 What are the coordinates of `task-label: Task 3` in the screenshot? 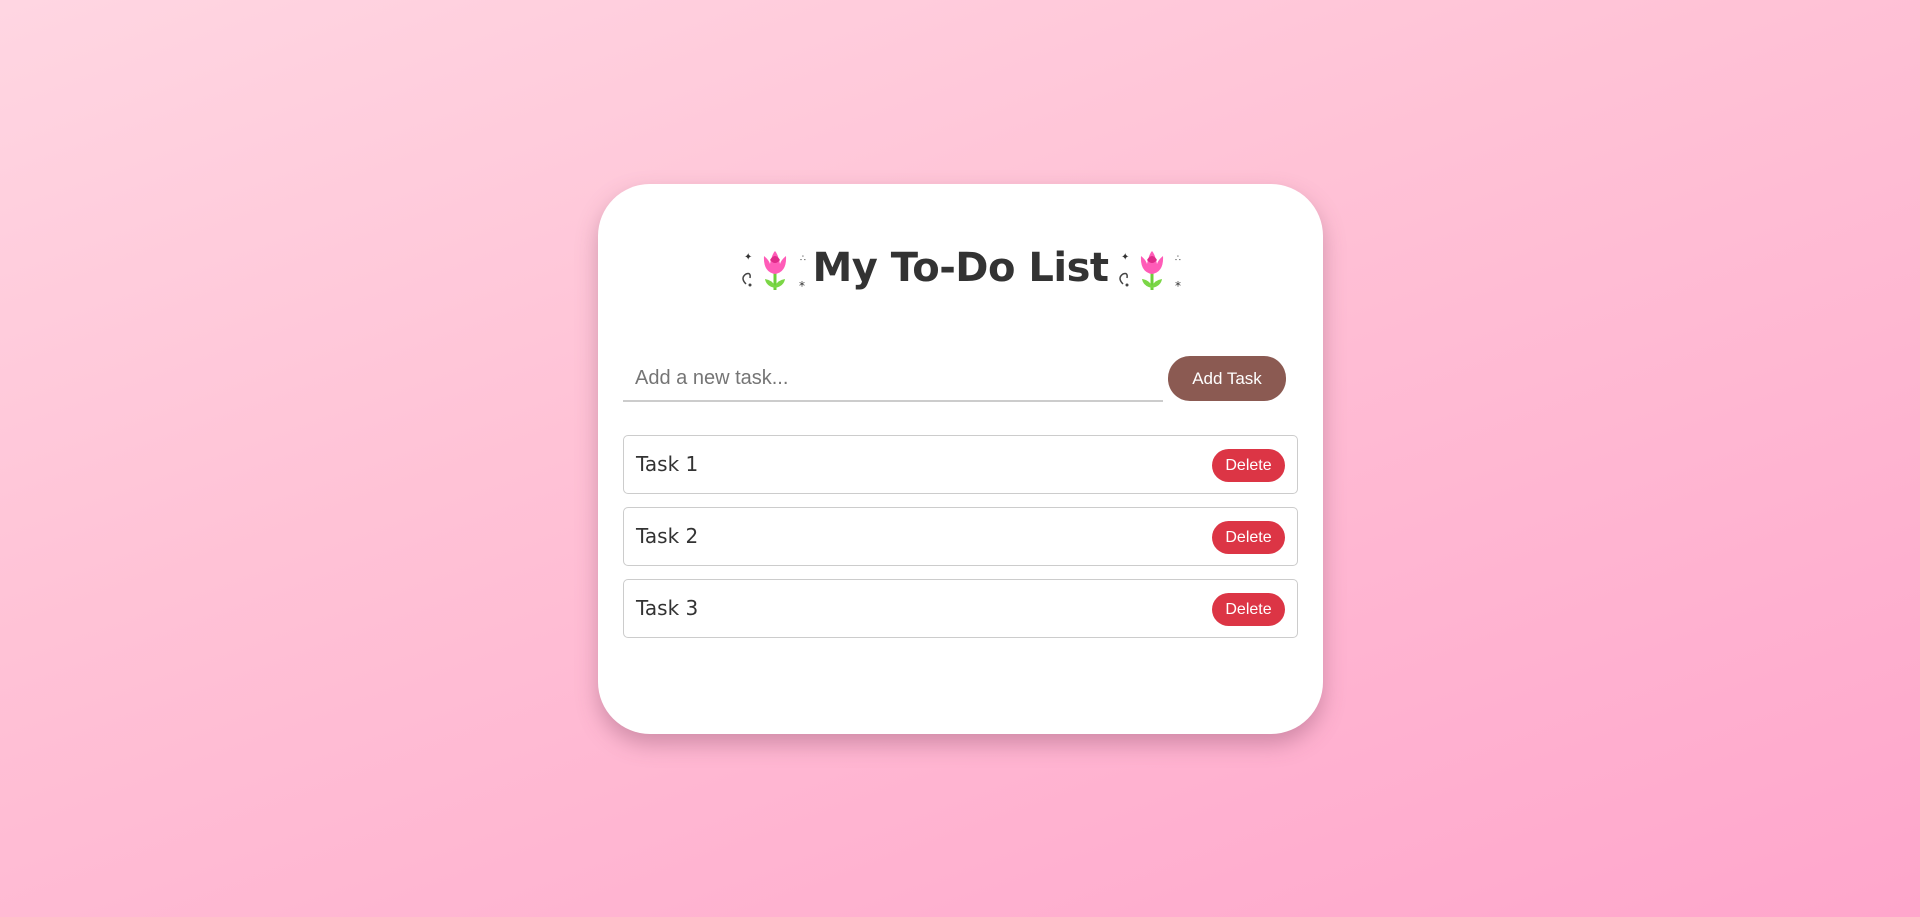 It's located at (667, 608).